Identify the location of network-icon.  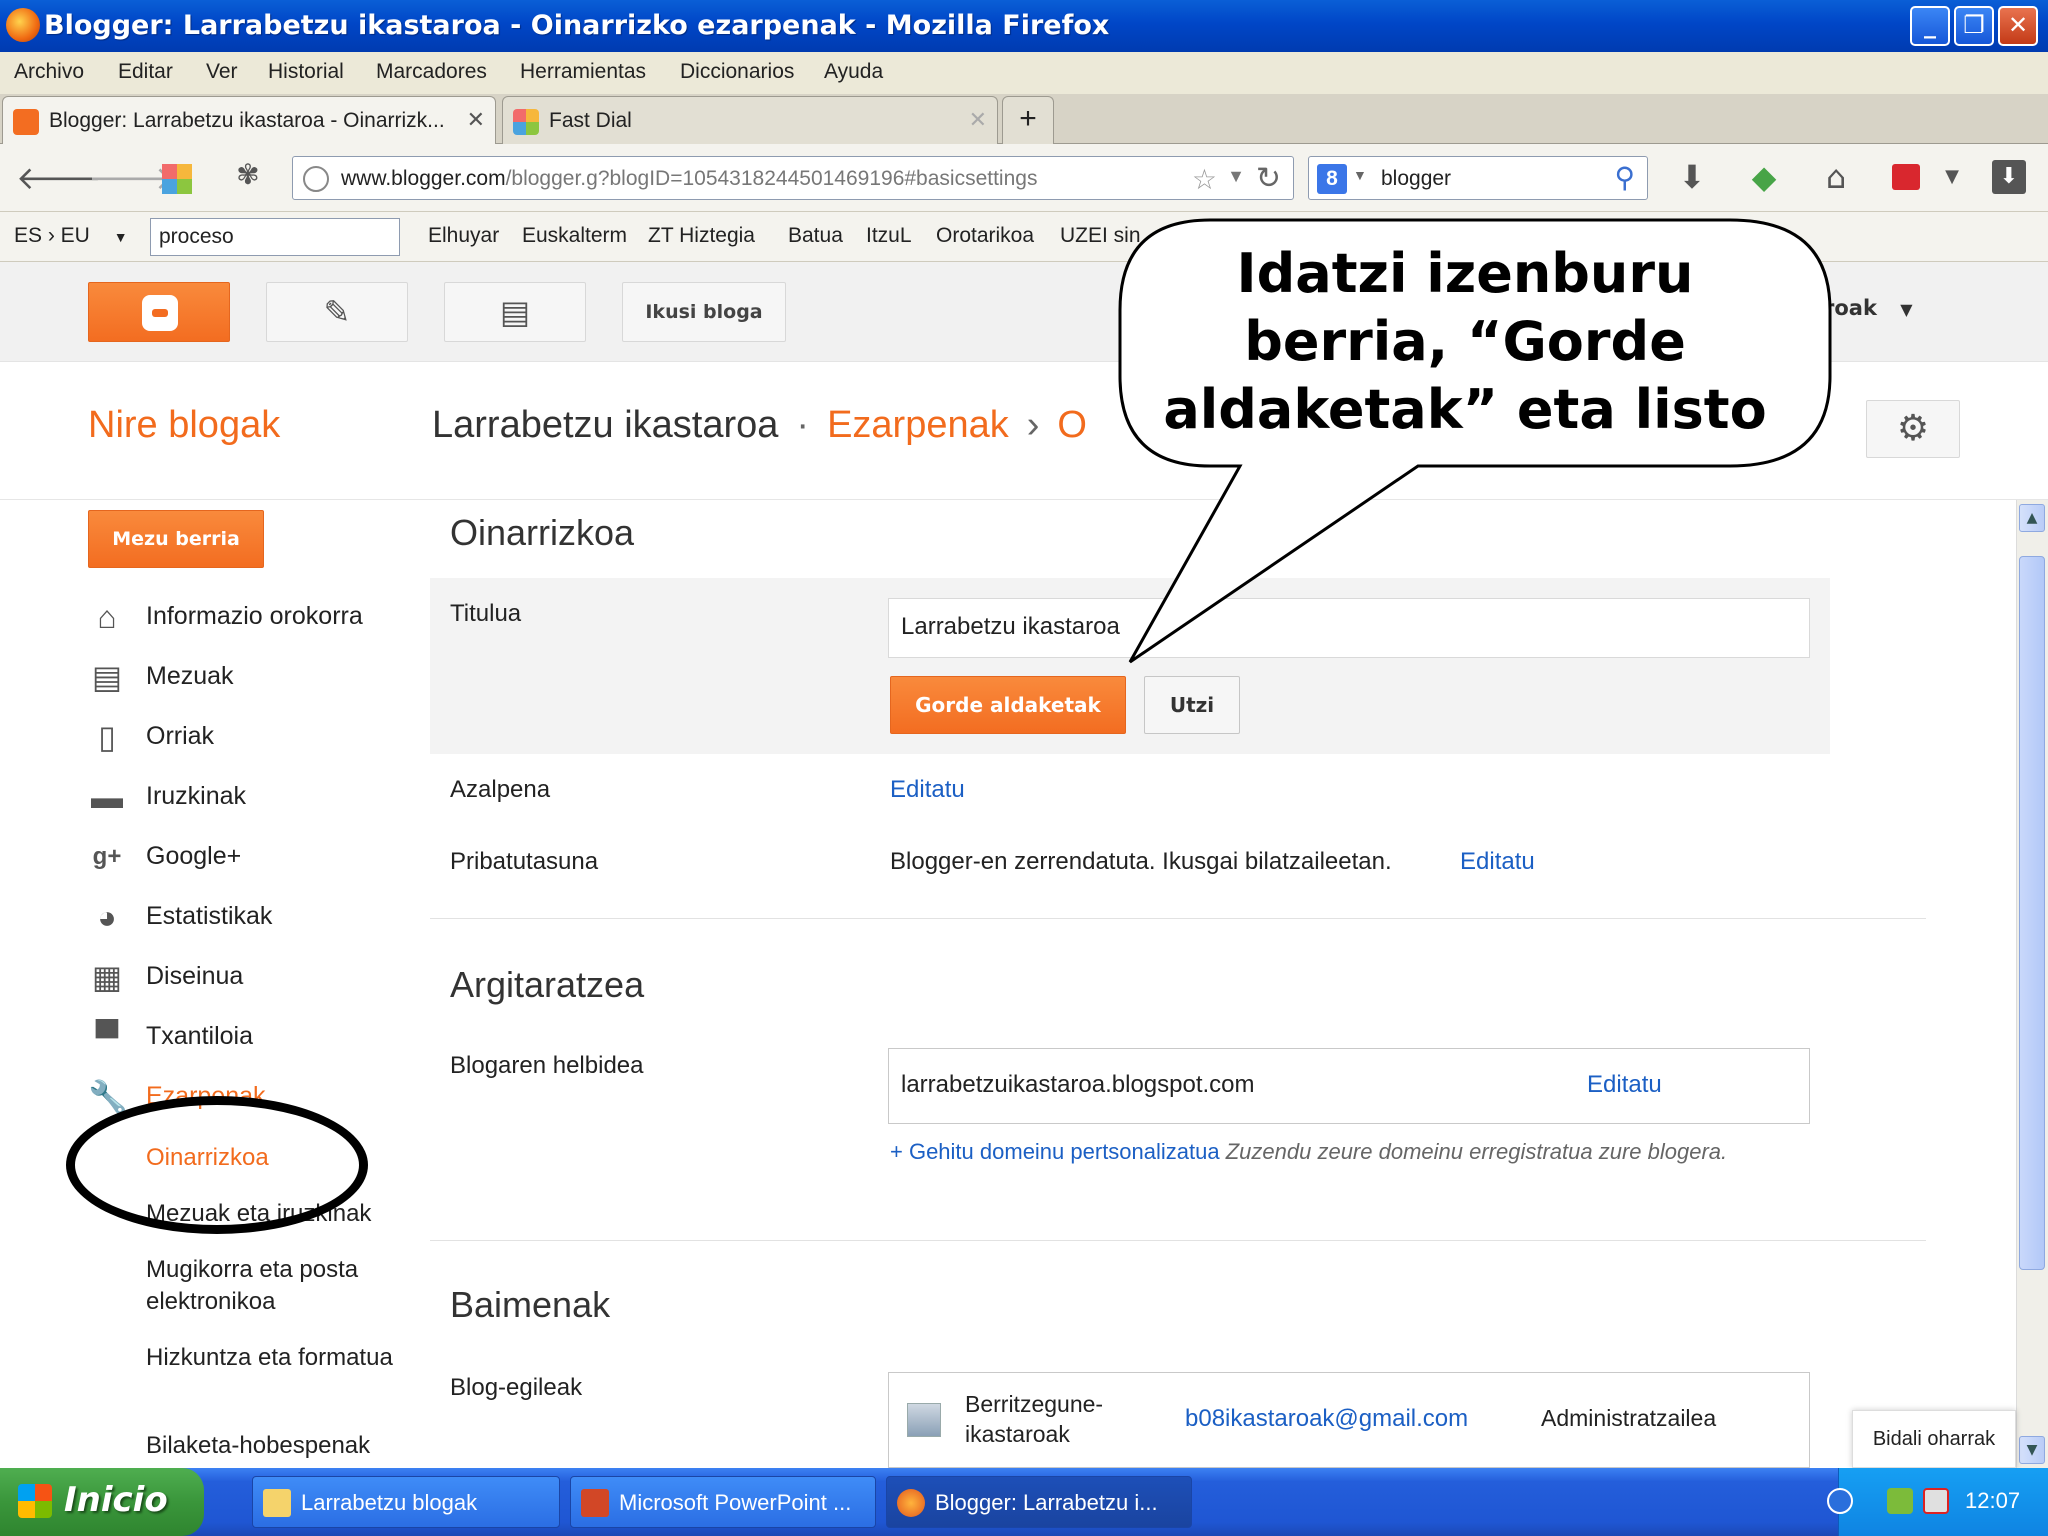
(1900, 1501).